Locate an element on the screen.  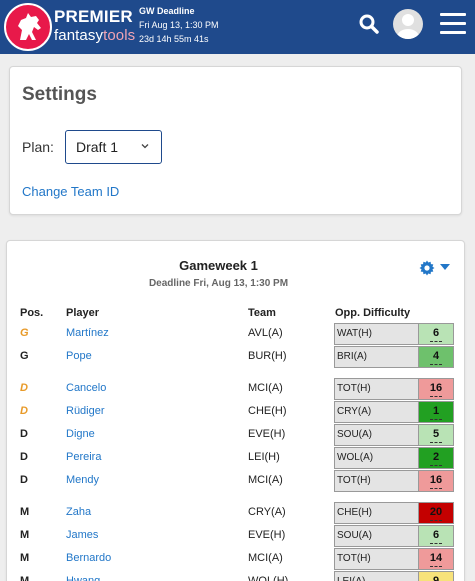
plan-select: Draft 1 is located at coordinates (113, 147).